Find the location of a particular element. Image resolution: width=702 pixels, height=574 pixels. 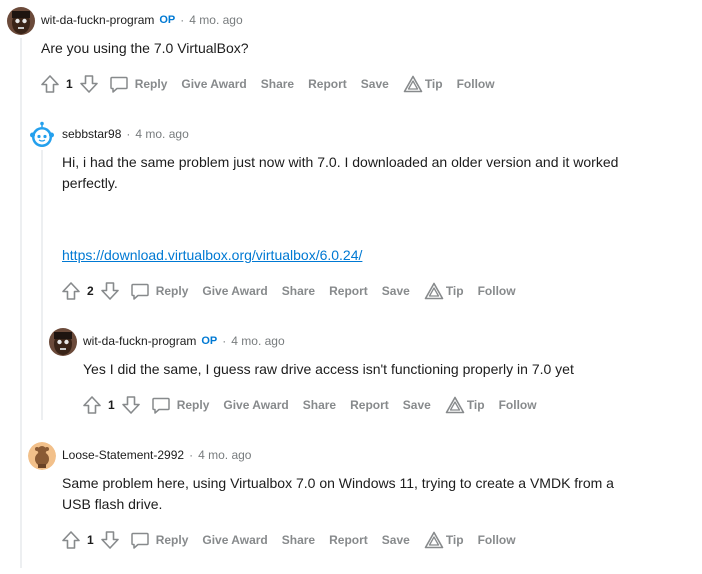

orange-snoo-avatar-icon is located at coordinates (42, 456).